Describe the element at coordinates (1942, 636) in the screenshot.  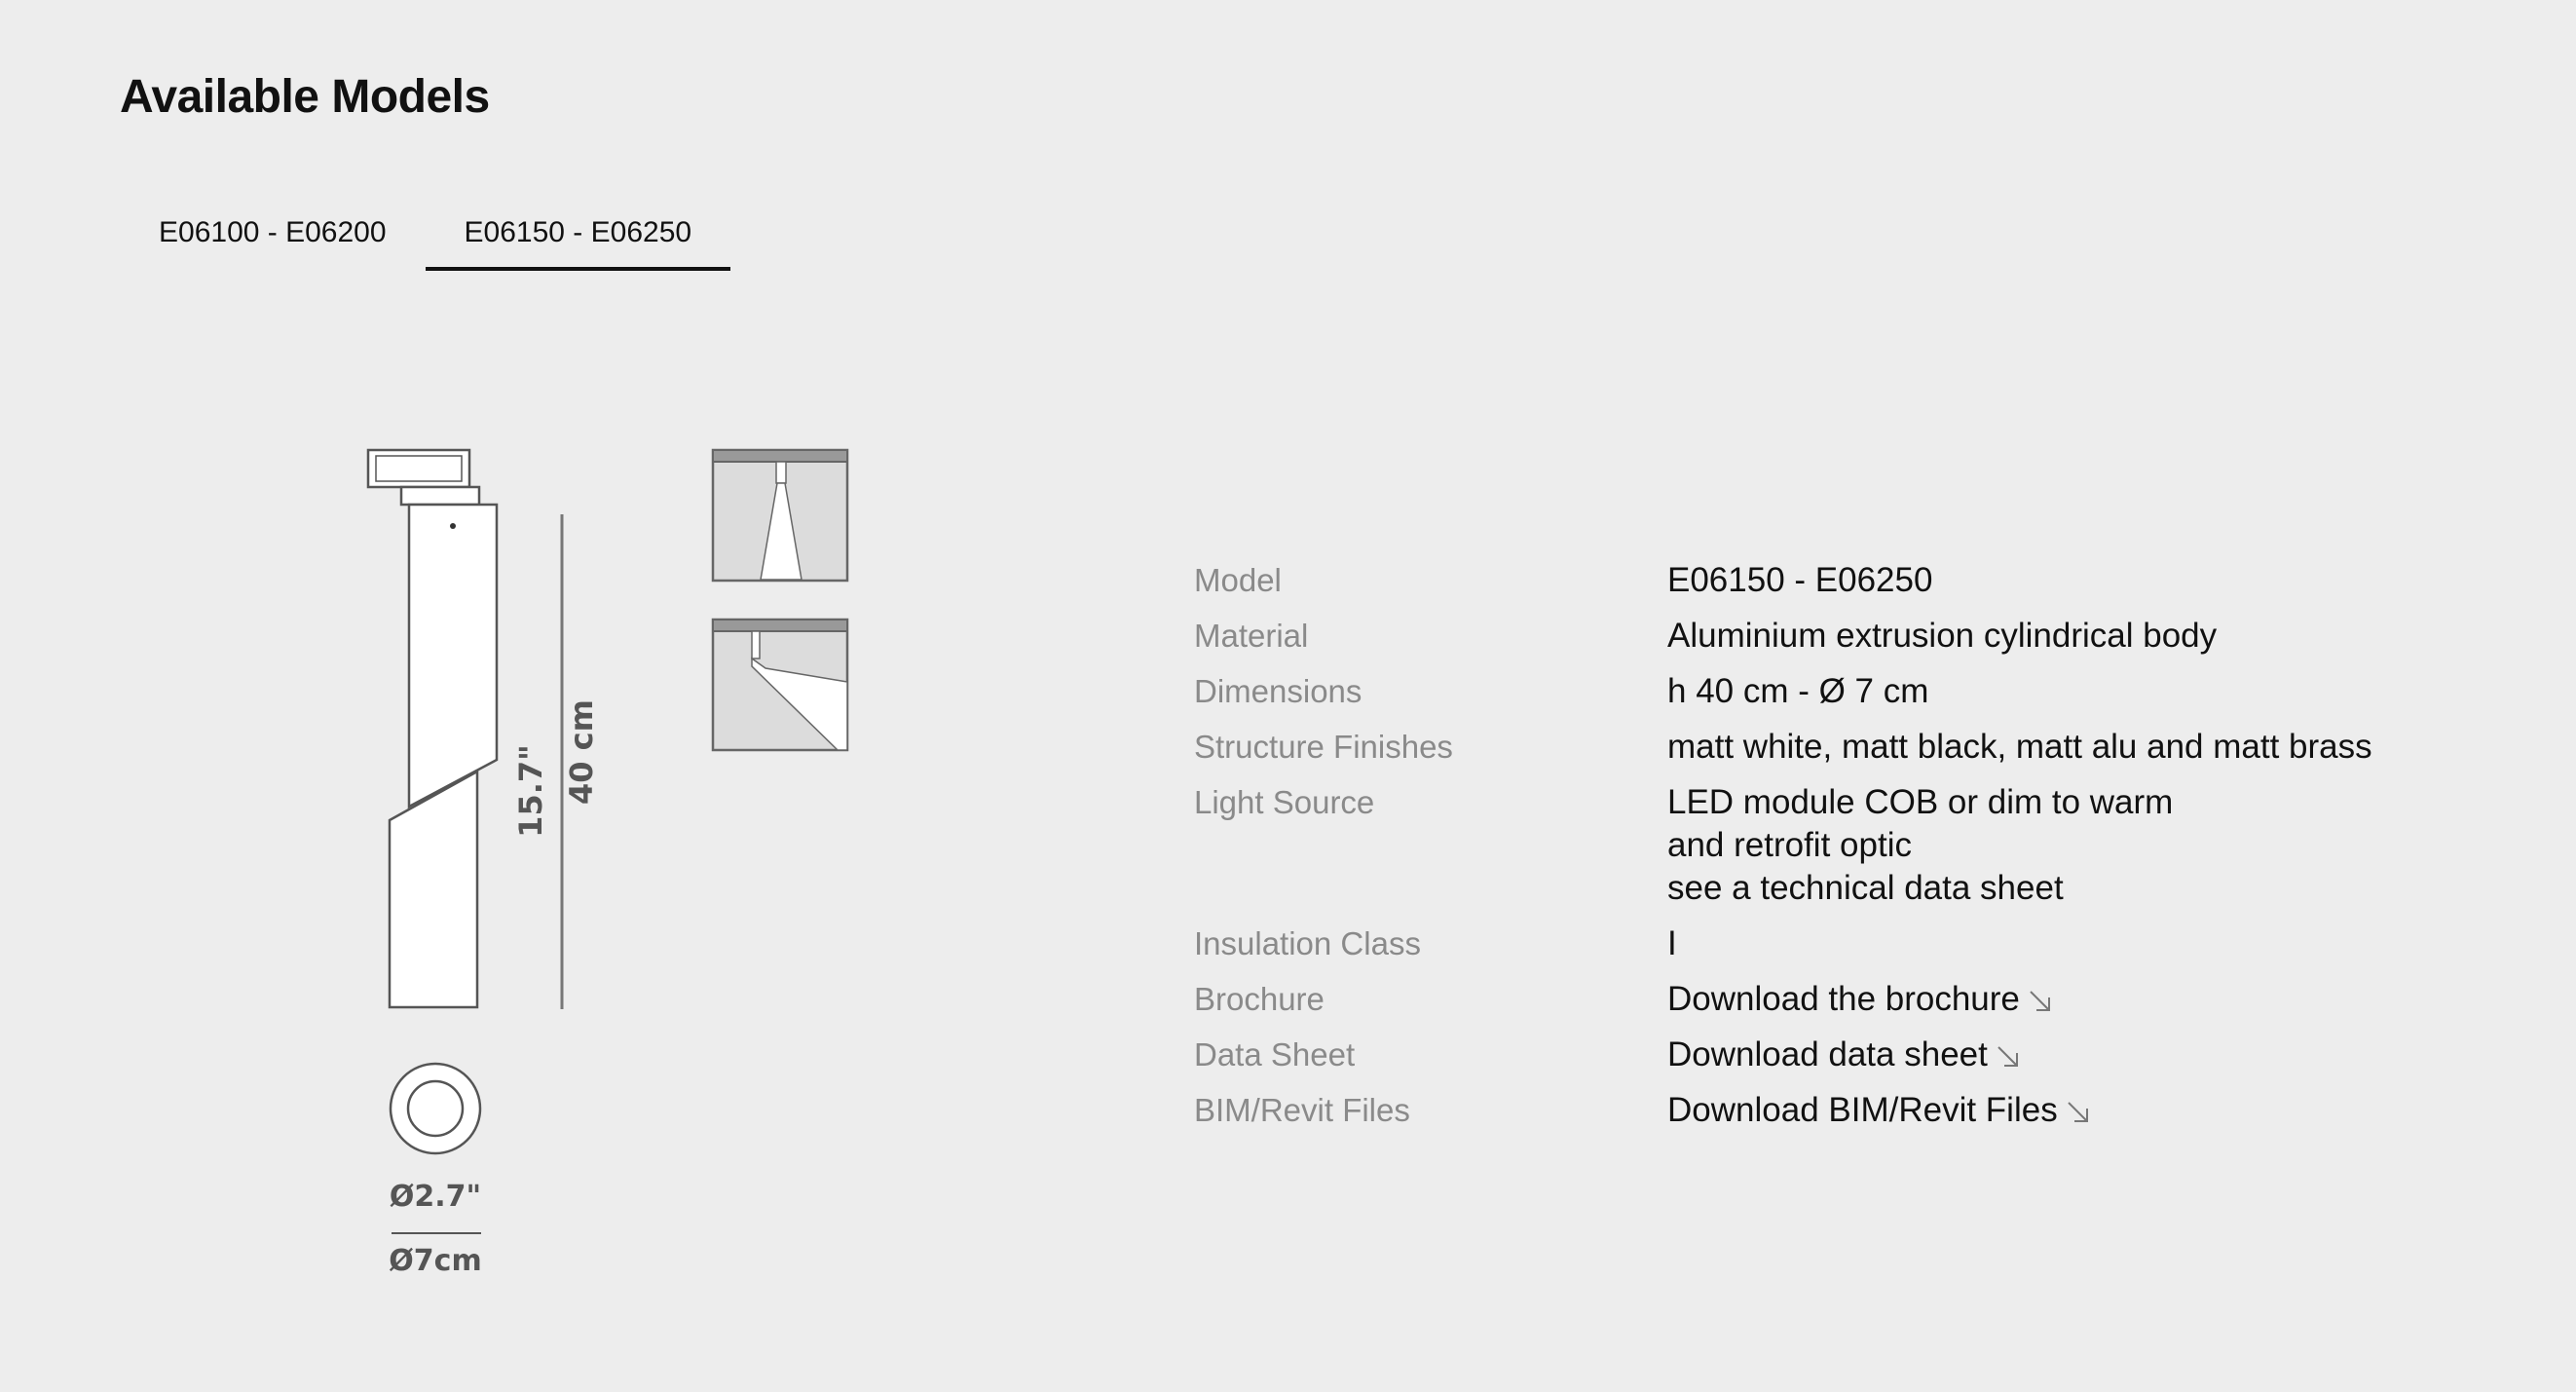
I see `spec-value: Aluminium extrusion cylindrical body` at that location.